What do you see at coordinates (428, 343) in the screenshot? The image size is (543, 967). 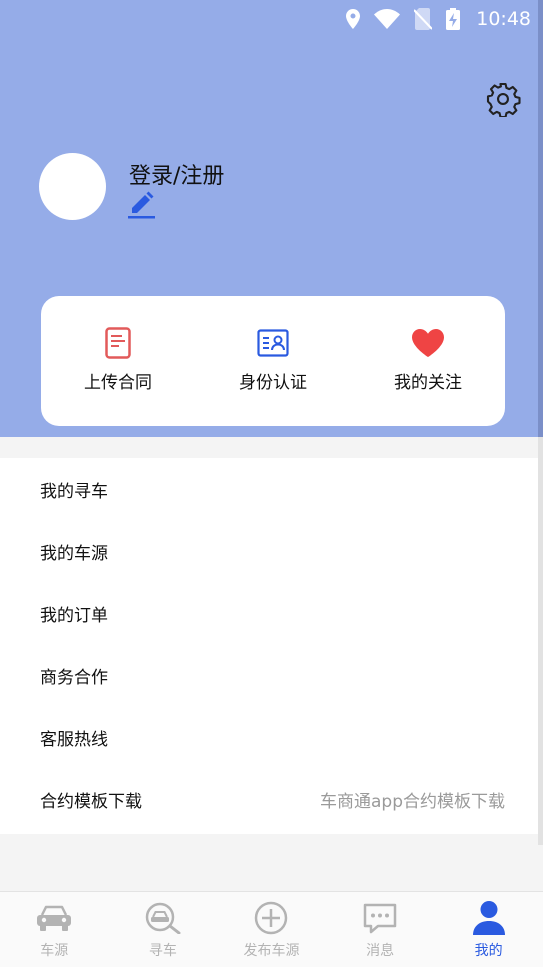 I see `heart-icon` at bounding box center [428, 343].